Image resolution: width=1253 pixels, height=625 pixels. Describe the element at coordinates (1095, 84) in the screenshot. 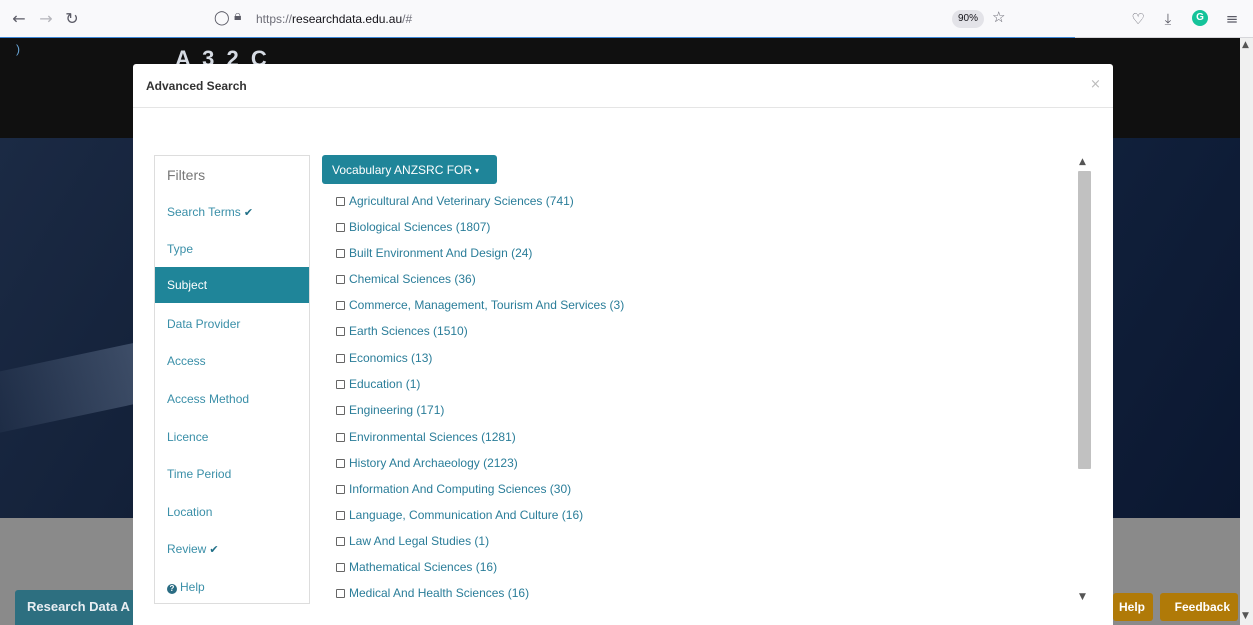

I see `close-icon: ×` at that location.